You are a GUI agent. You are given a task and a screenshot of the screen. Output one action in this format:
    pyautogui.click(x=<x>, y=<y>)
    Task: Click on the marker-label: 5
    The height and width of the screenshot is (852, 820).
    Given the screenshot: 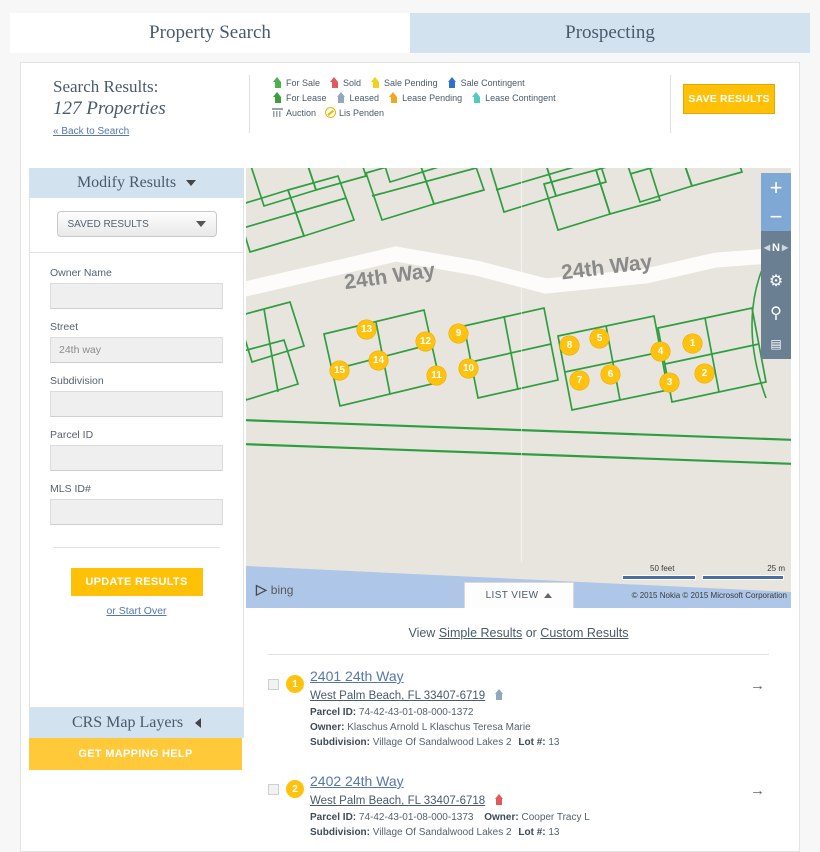 What is the action you would take?
    pyautogui.click(x=599, y=338)
    